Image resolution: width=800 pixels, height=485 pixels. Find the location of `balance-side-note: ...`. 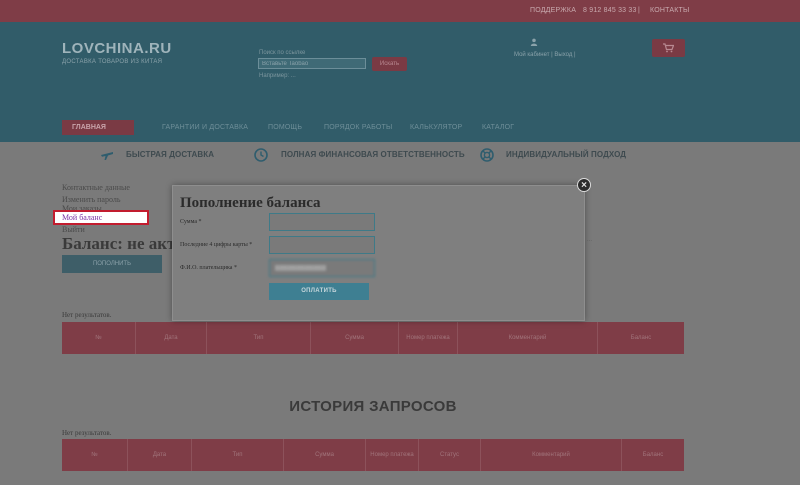

balance-side-note: ... is located at coordinates (590, 240).